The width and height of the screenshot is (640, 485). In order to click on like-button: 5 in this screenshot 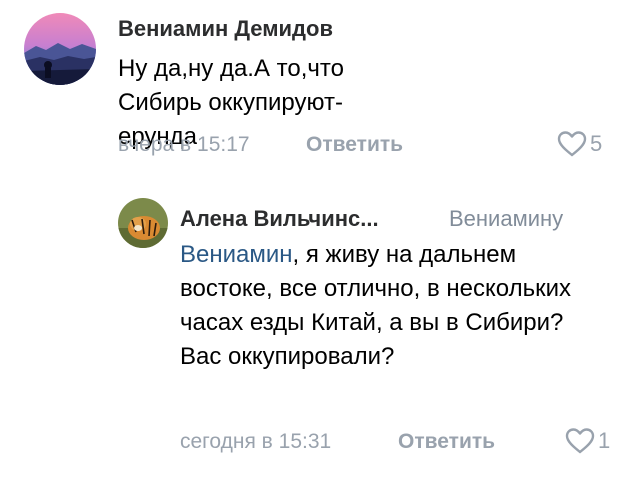, I will do `click(579, 144)`.